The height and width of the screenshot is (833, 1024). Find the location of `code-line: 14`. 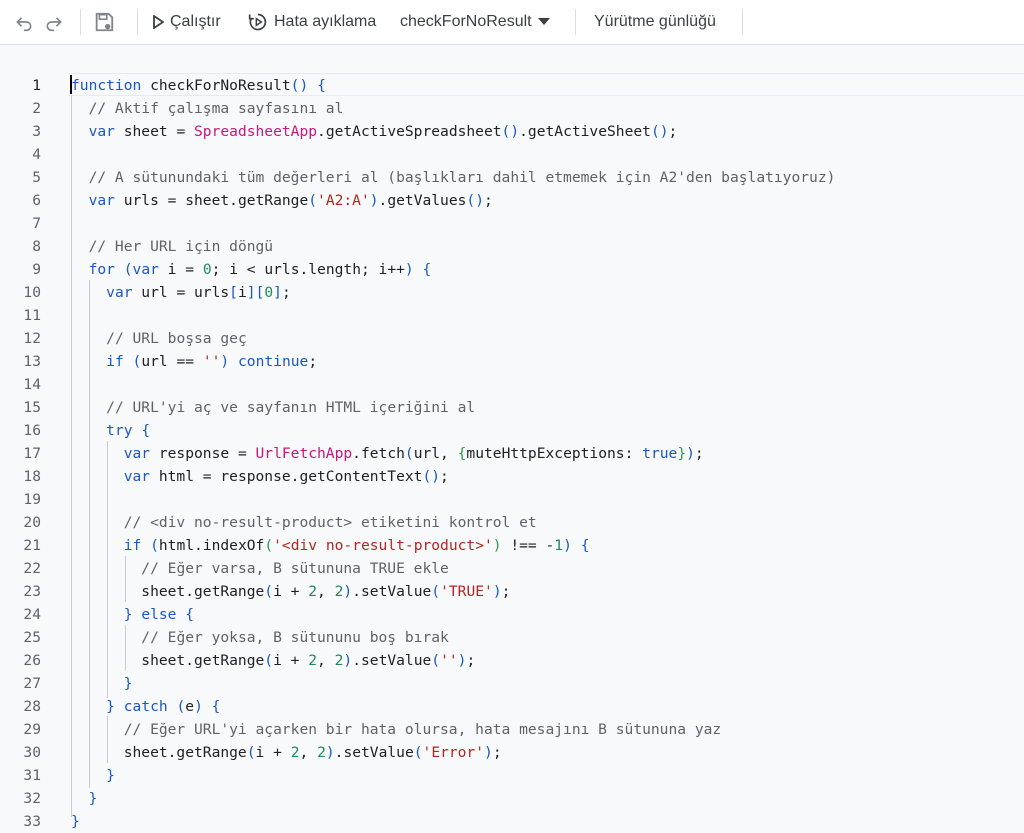

code-line: 14 is located at coordinates (512, 384).